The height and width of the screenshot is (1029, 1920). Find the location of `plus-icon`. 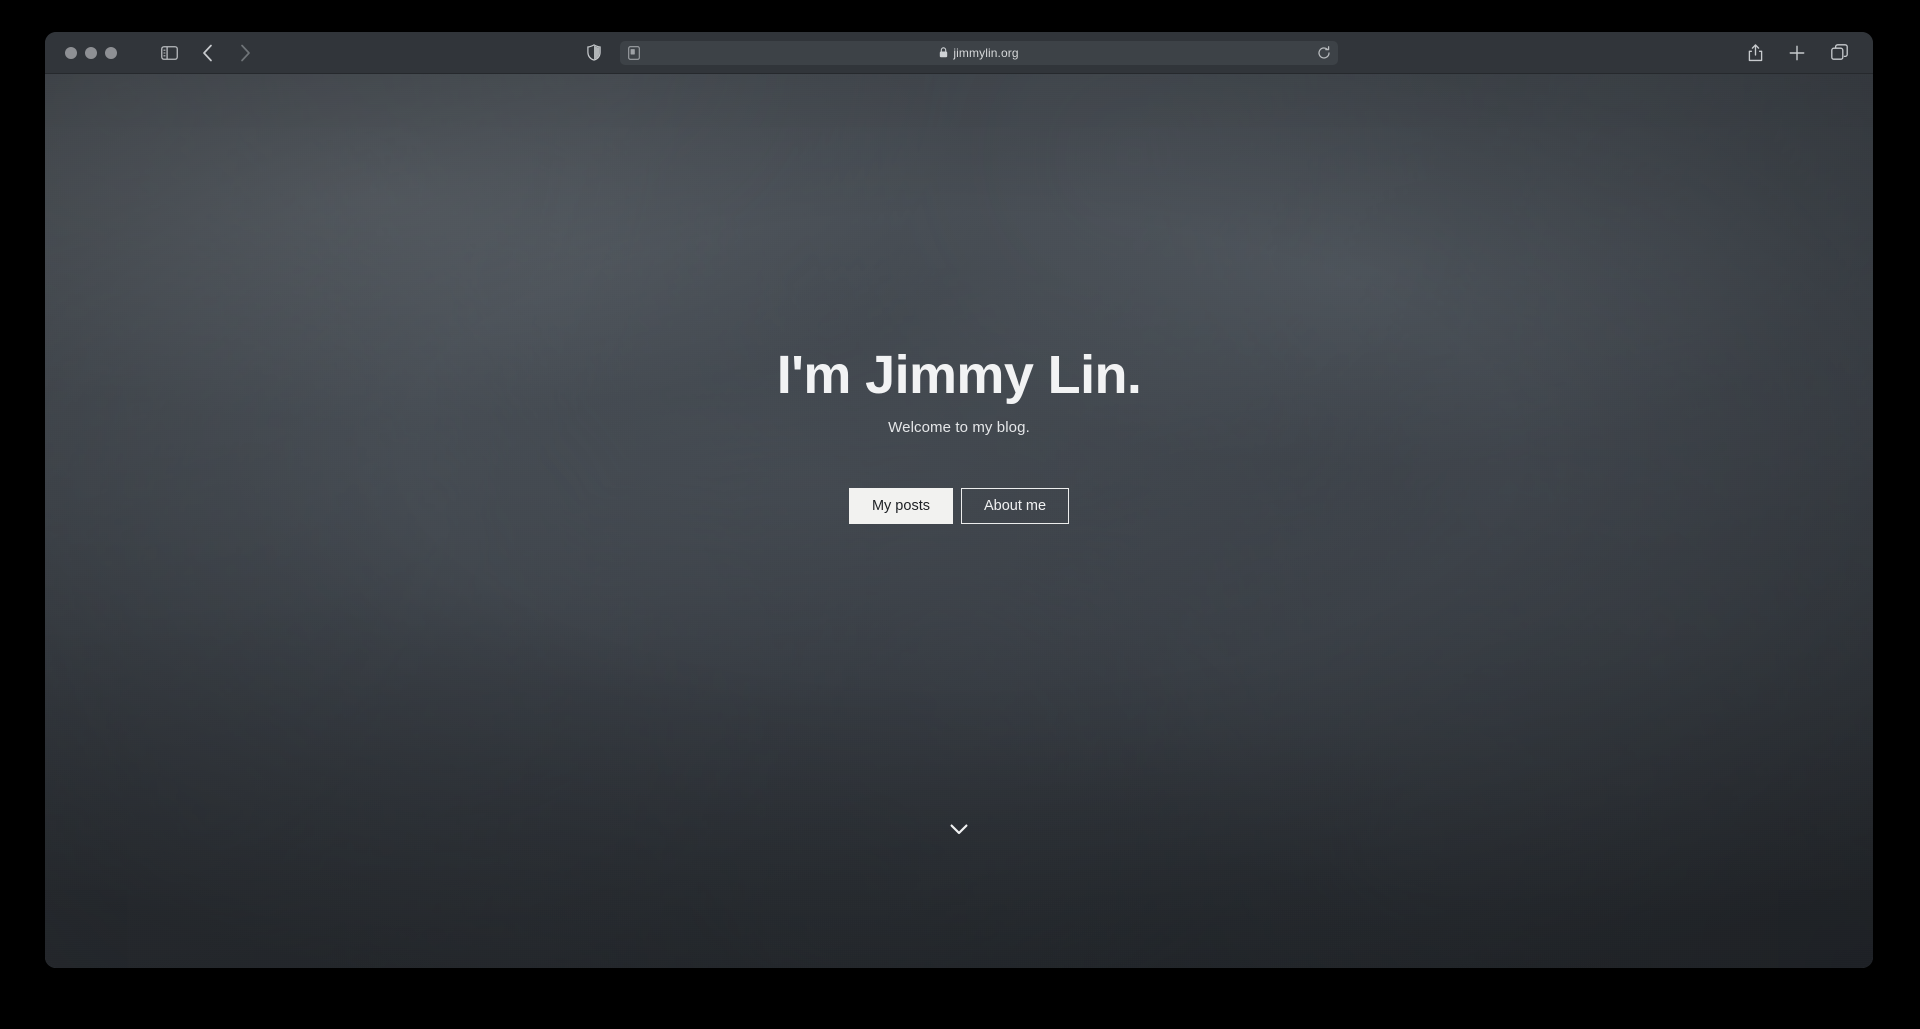

plus-icon is located at coordinates (1797, 52).